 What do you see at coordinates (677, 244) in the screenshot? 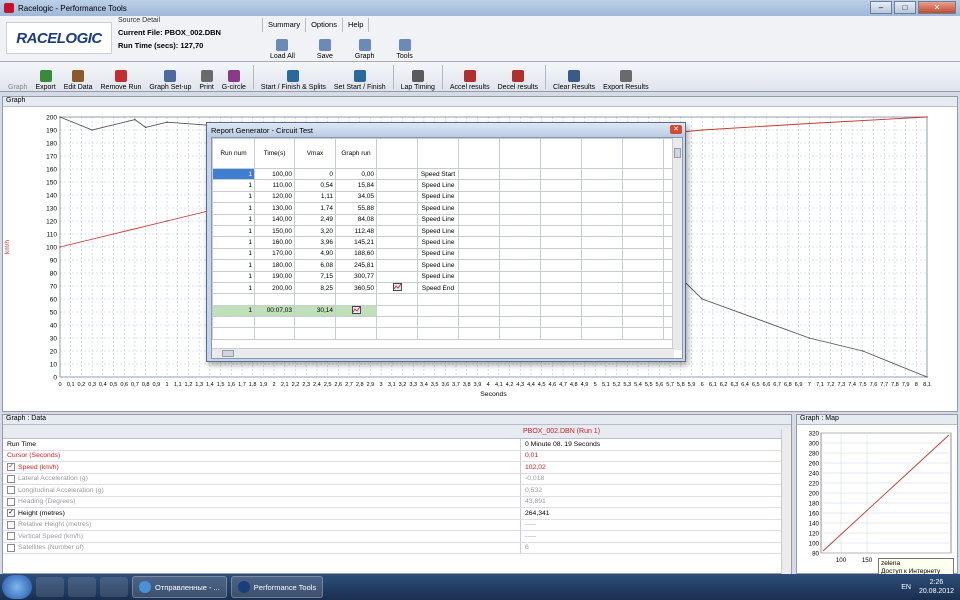
I see `dialog-vertical-scrollbar` at bounding box center [677, 244].